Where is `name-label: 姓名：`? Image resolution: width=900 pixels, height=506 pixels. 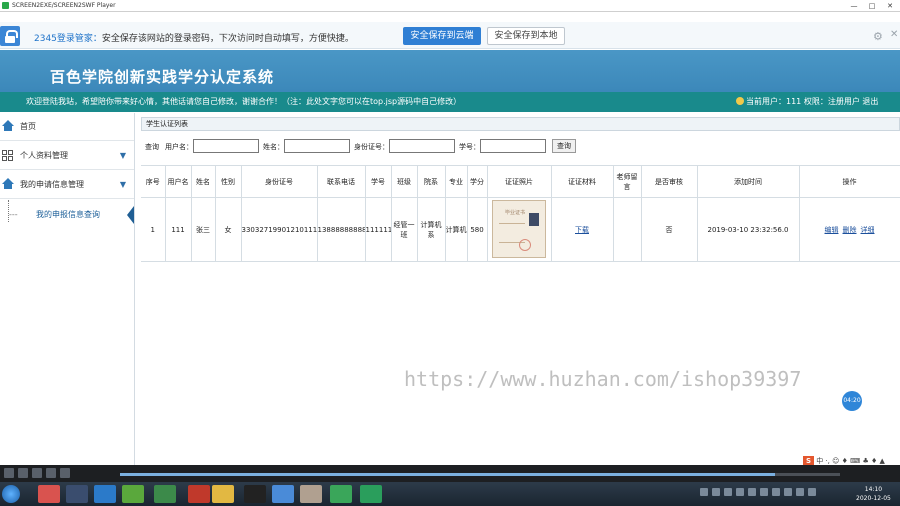
name-label: 姓名： is located at coordinates (273, 147).